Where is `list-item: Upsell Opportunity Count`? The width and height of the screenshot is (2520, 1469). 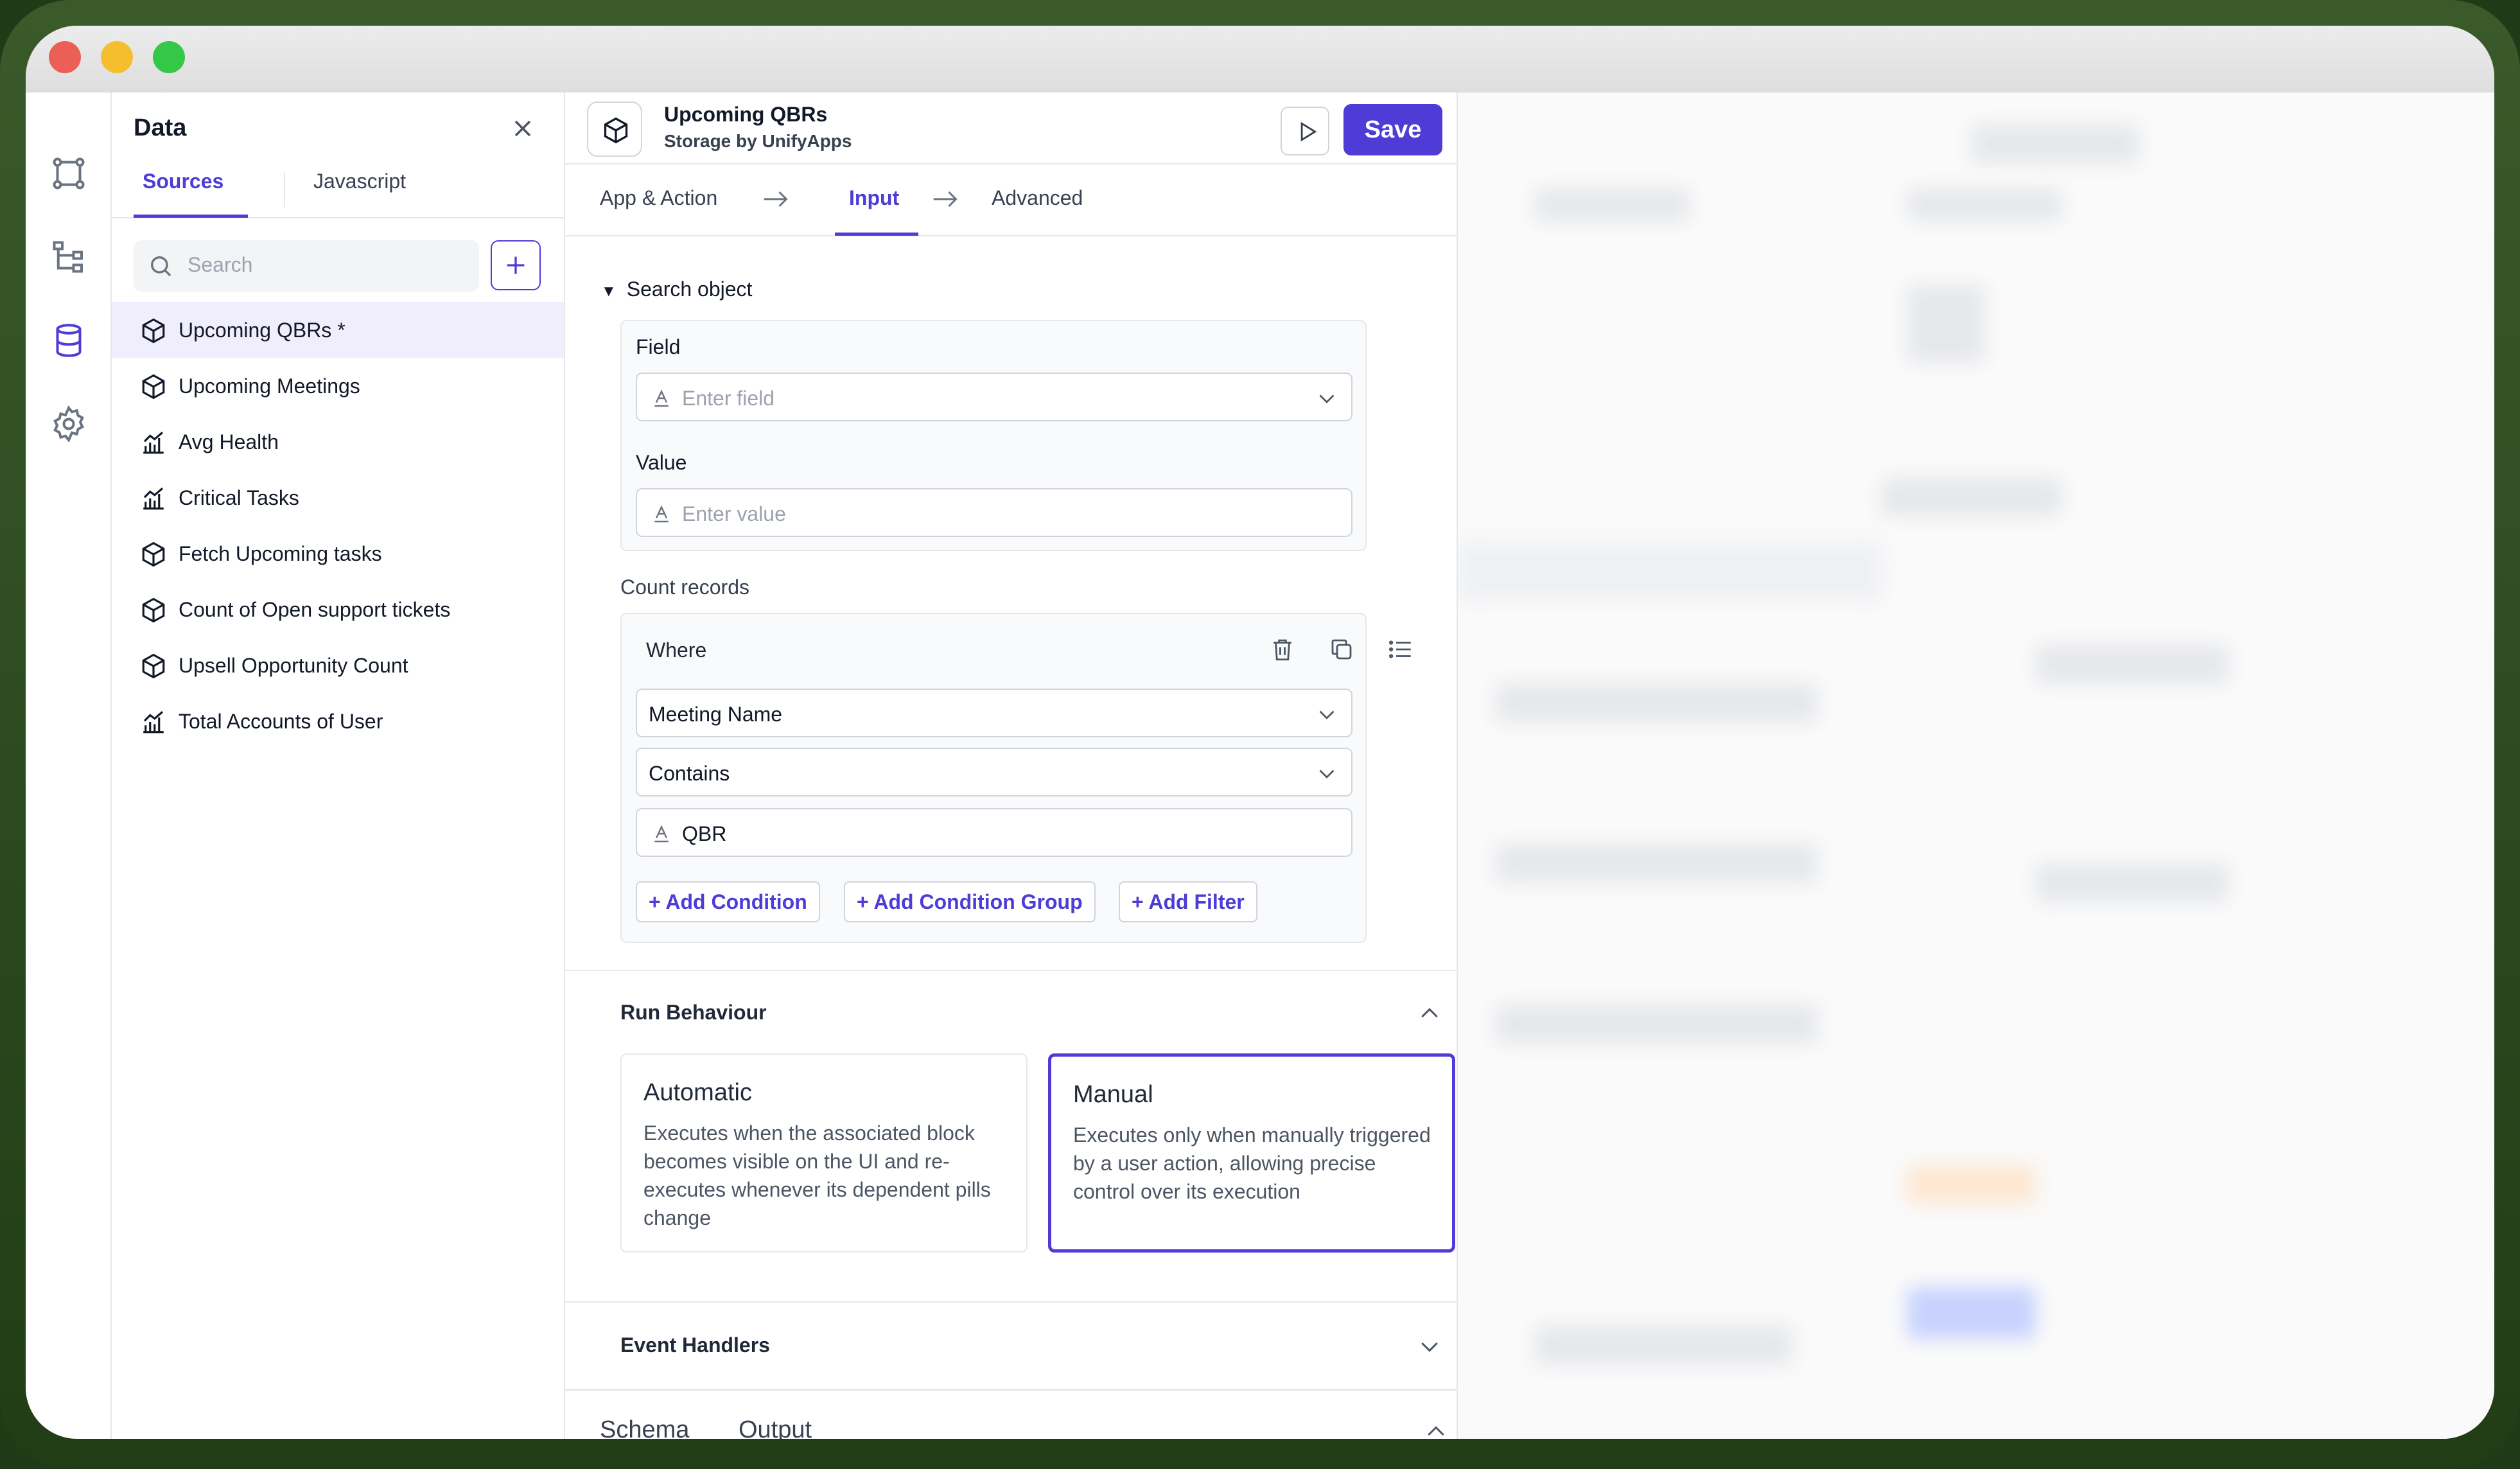
list-item: Upsell Opportunity Count is located at coordinates (338, 665).